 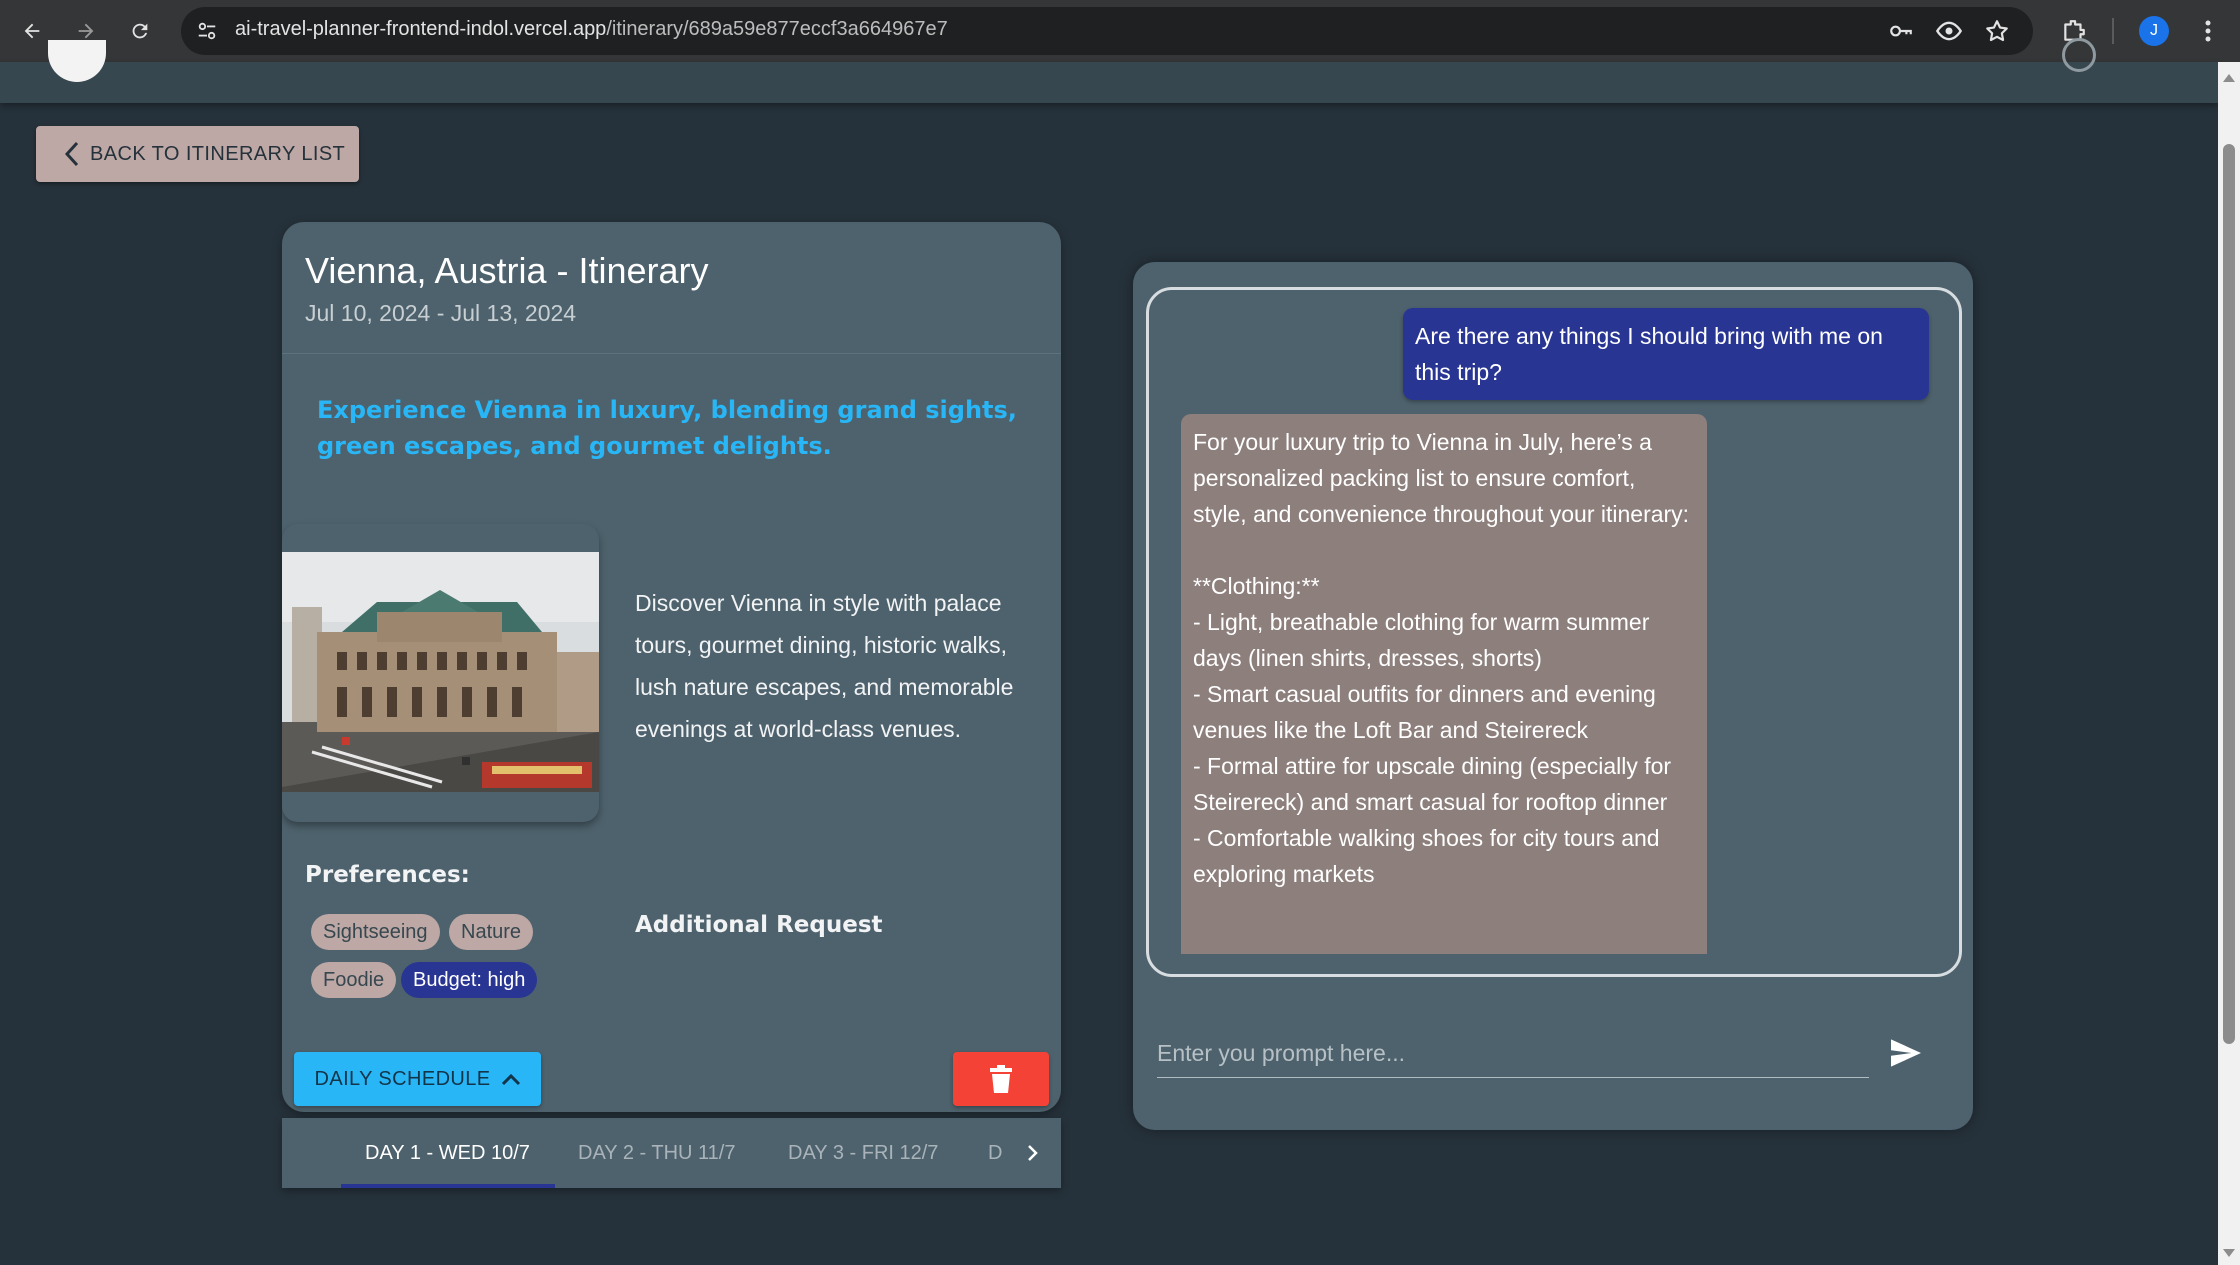 What do you see at coordinates (491, 932) in the screenshot?
I see `preference-chip-nature: Nature` at bounding box center [491, 932].